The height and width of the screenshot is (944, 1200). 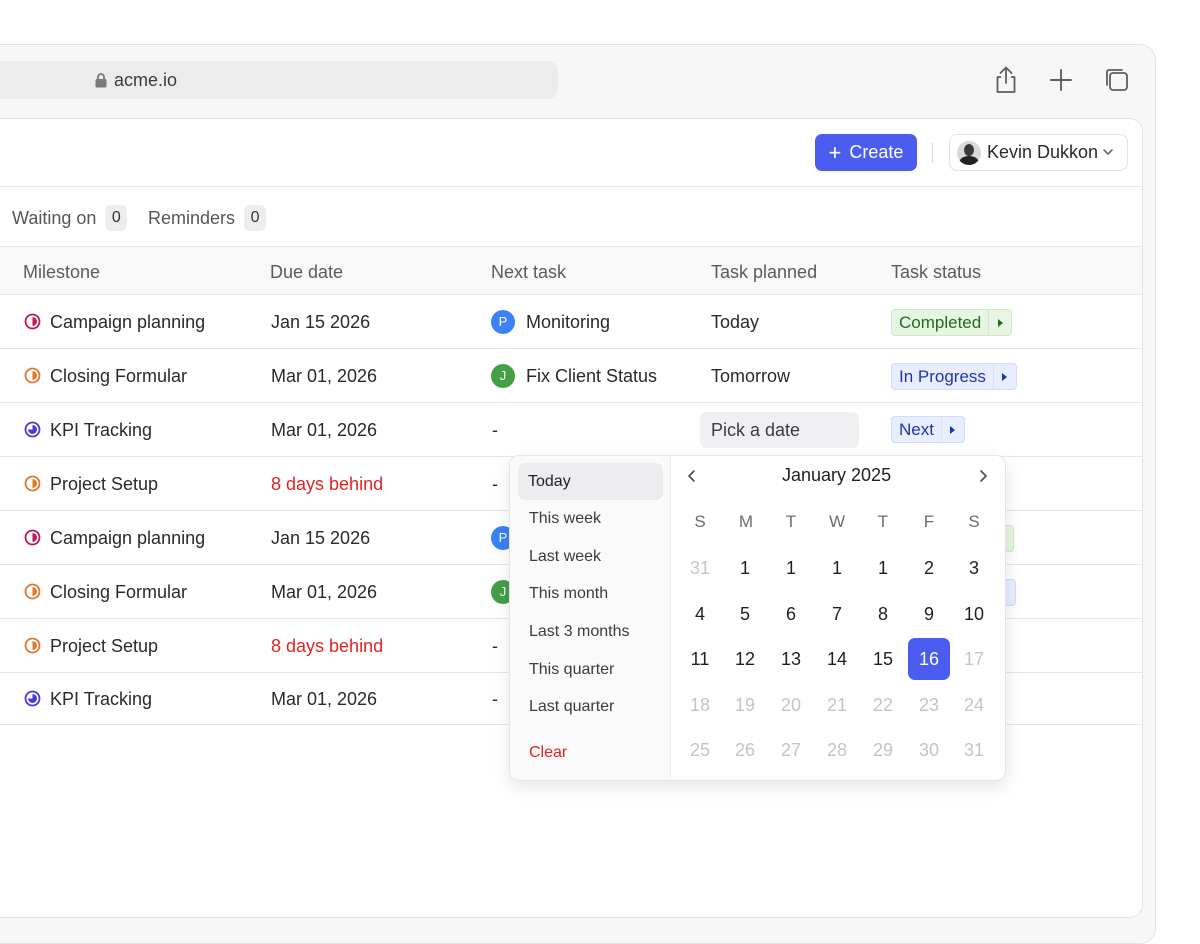 I want to click on avatar: P, so click(x=503, y=322).